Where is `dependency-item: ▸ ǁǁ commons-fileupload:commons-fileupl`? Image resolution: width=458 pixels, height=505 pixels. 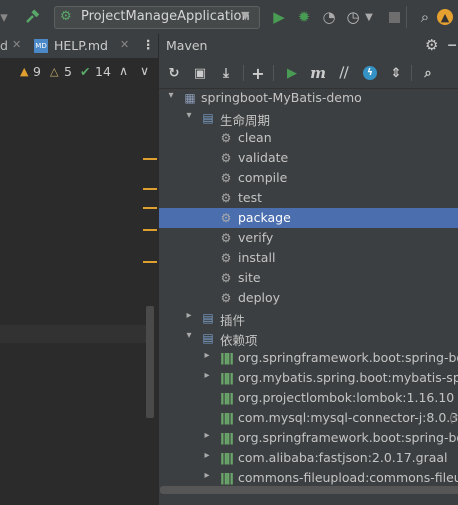
dependency-item: ▸ ǁǁ commons-fileupload:commons-fileupl is located at coordinates (308, 478).